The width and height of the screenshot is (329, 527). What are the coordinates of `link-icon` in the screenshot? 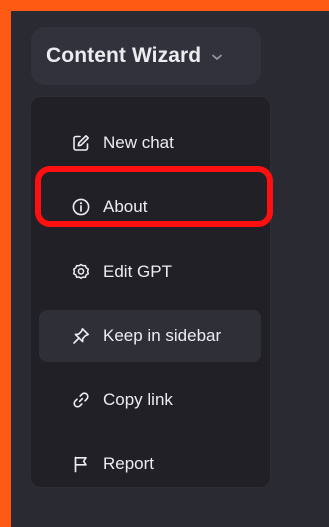 It's located at (81, 400).